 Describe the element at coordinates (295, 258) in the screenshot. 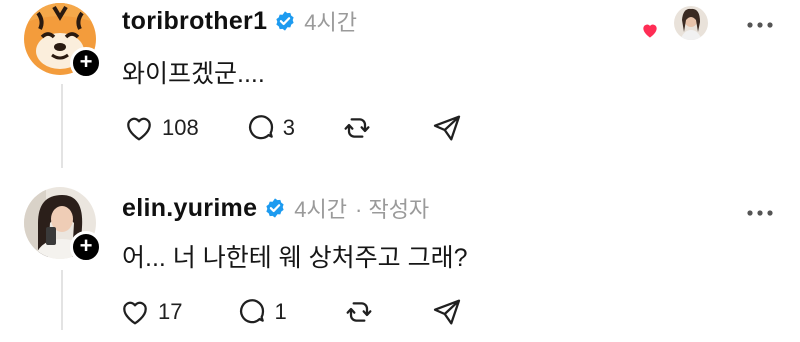

I see `post-text: 어... 너 나한테 웨 상처주고 그래?` at that location.